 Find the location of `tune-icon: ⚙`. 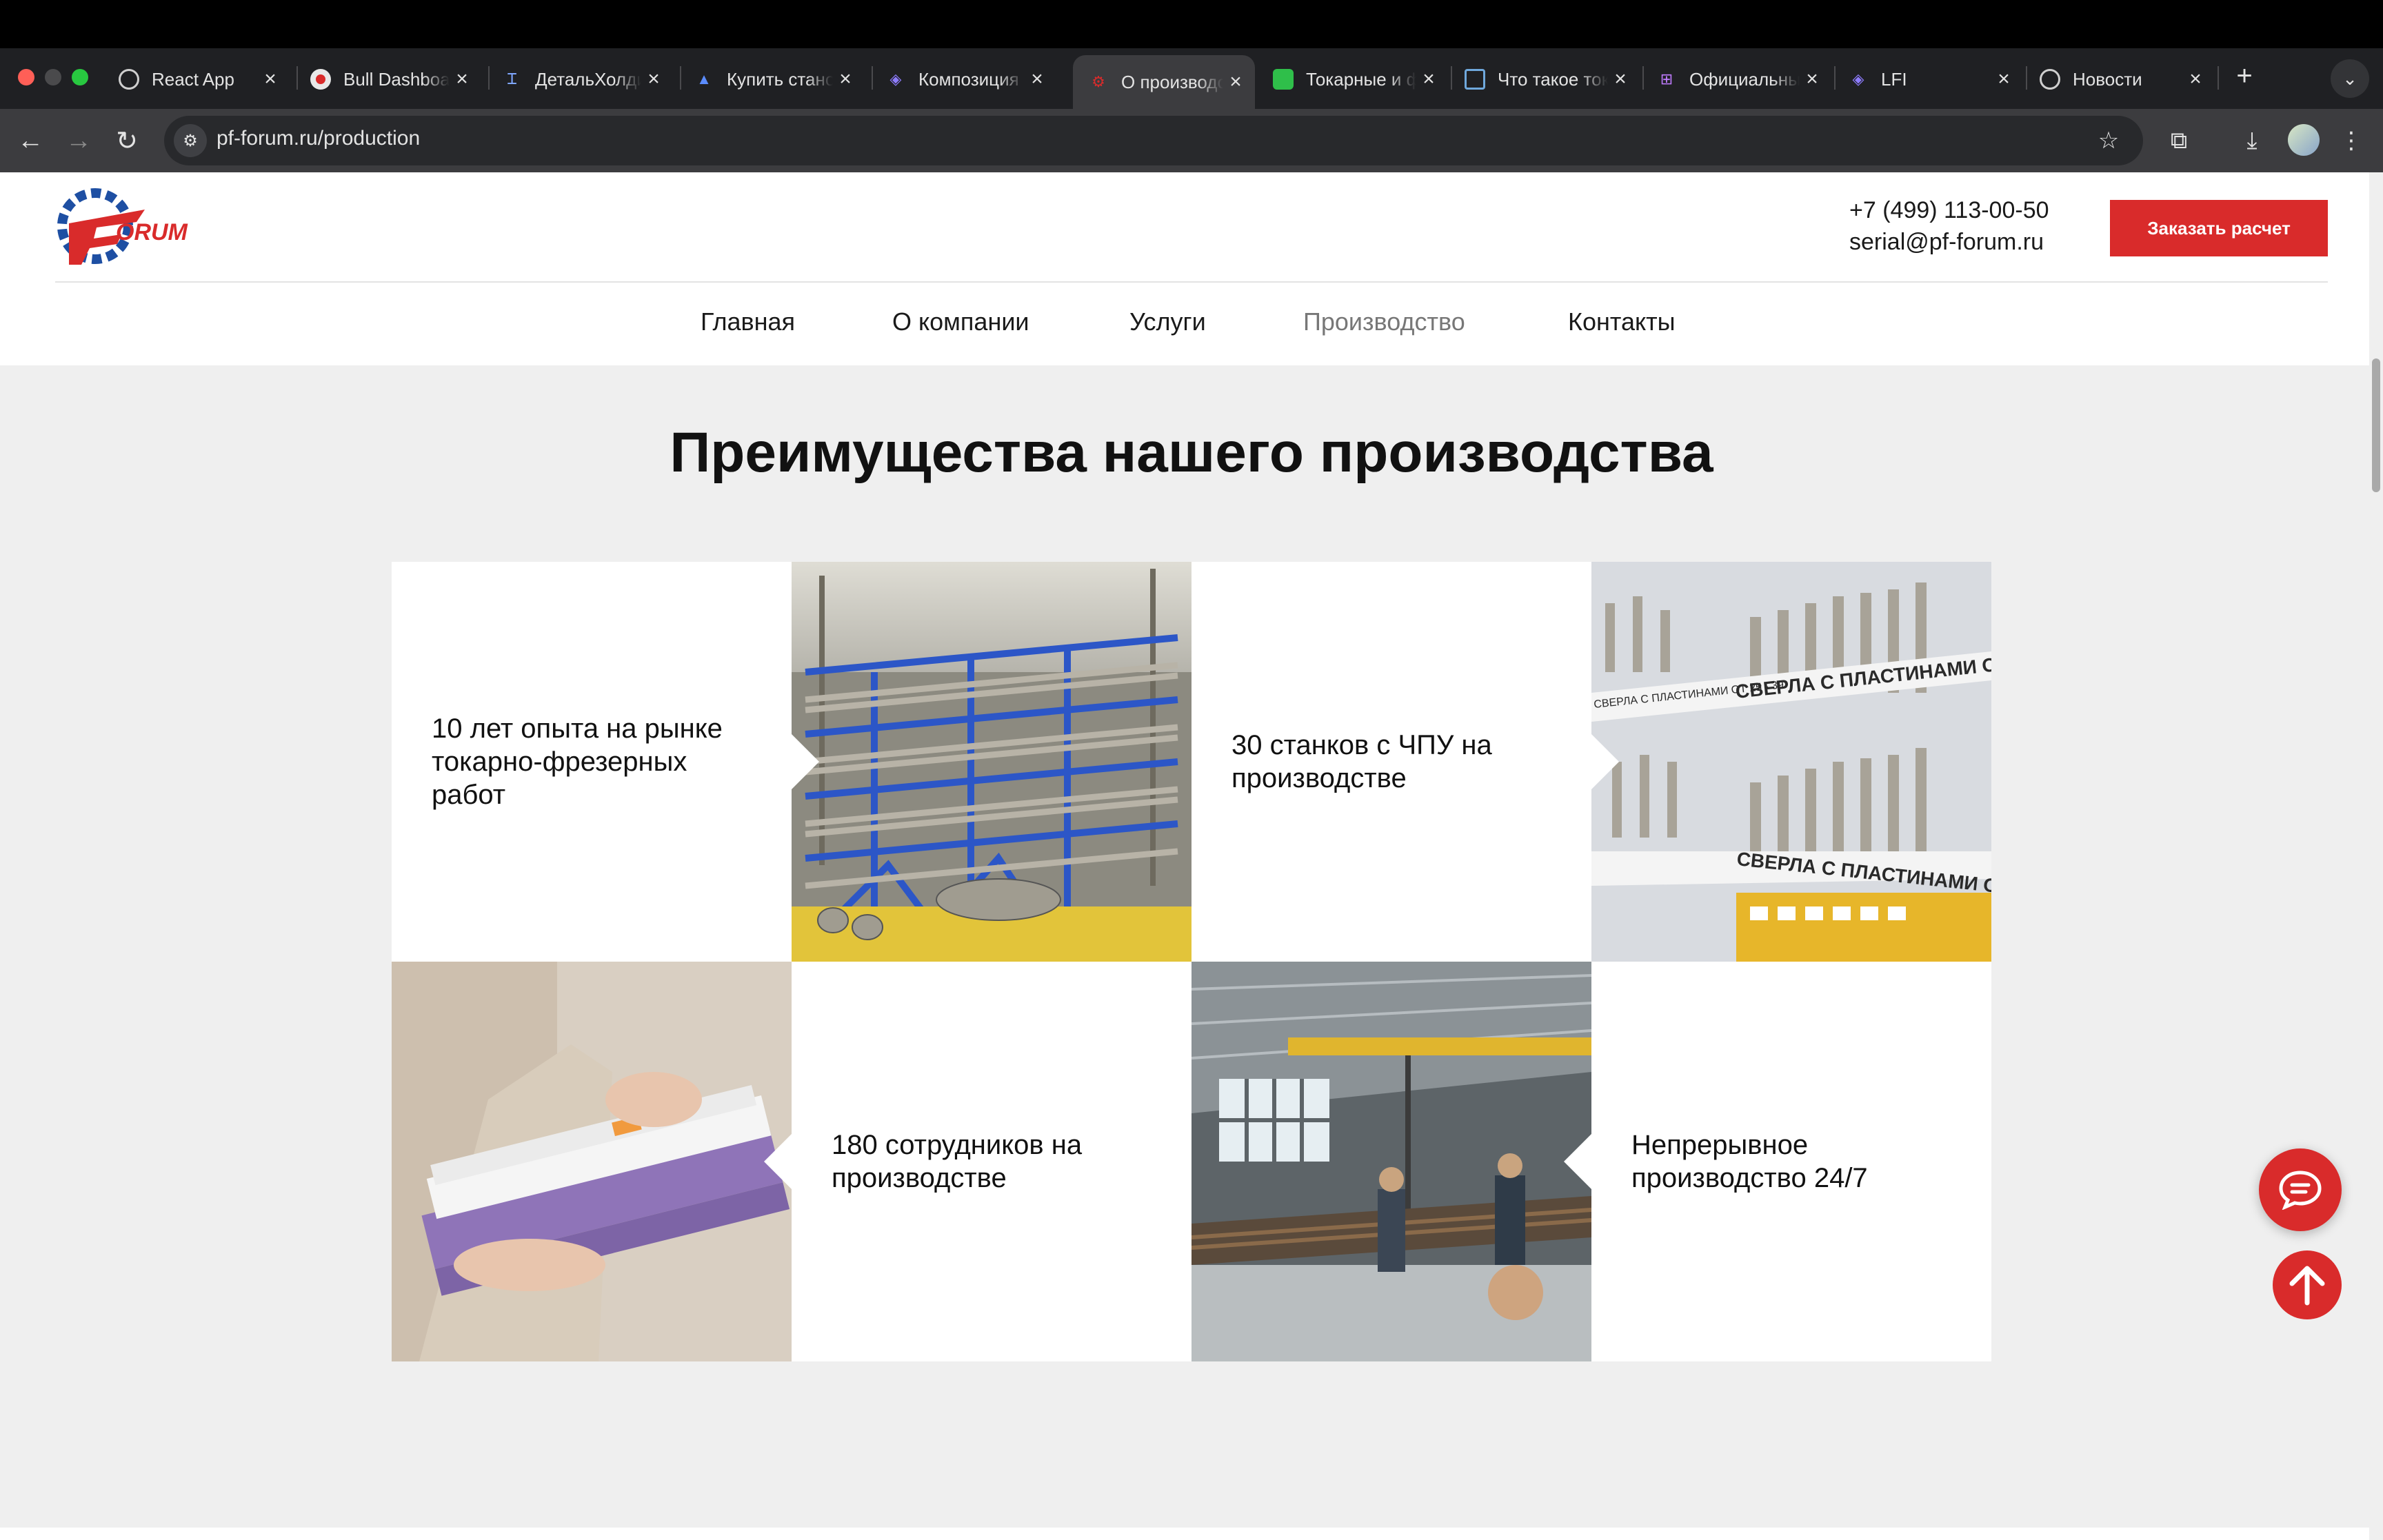

tune-icon: ⚙ is located at coordinates (190, 141).